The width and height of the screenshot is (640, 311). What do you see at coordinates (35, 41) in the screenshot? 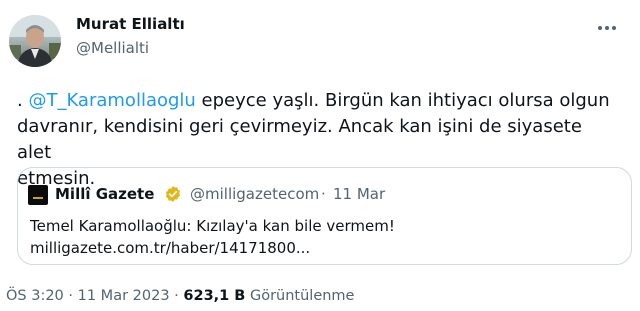
I see `avatar` at bounding box center [35, 41].